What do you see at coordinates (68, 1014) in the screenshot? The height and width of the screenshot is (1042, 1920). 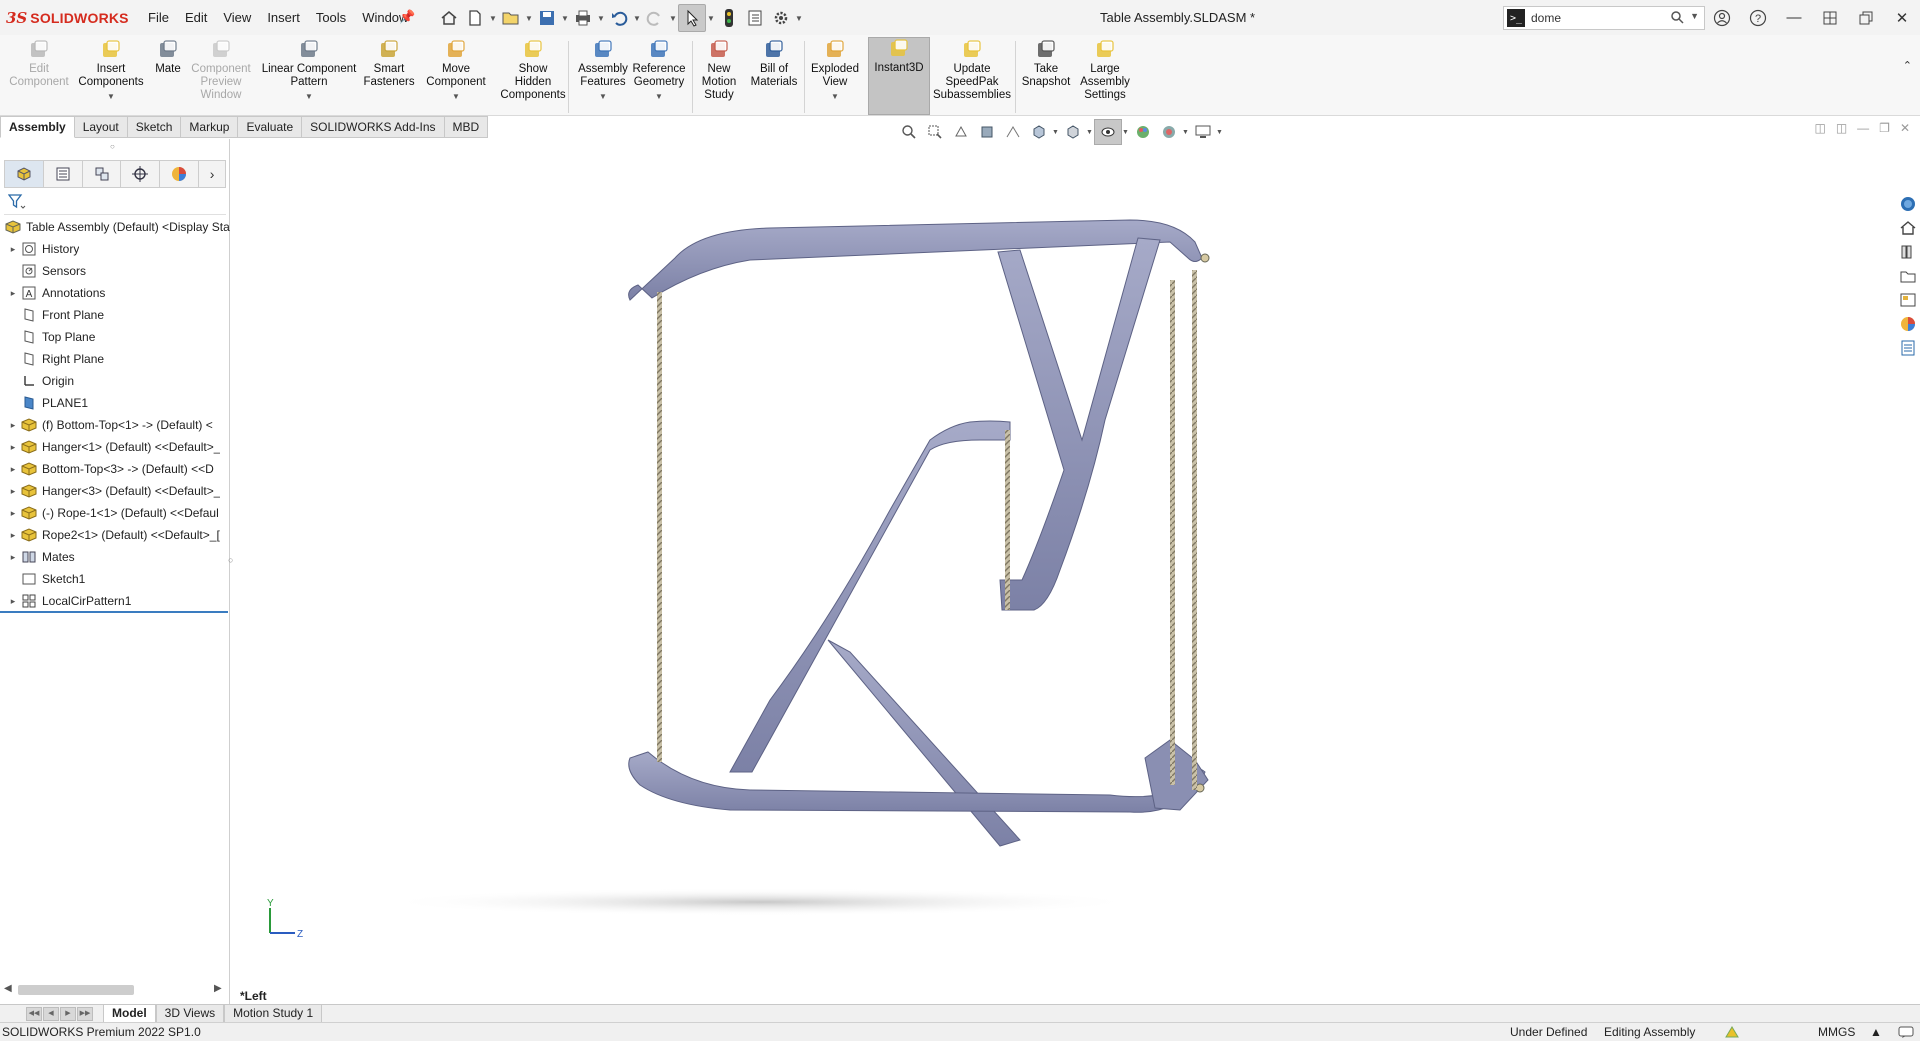 I see `next-tab-icon: ▶` at bounding box center [68, 1014].